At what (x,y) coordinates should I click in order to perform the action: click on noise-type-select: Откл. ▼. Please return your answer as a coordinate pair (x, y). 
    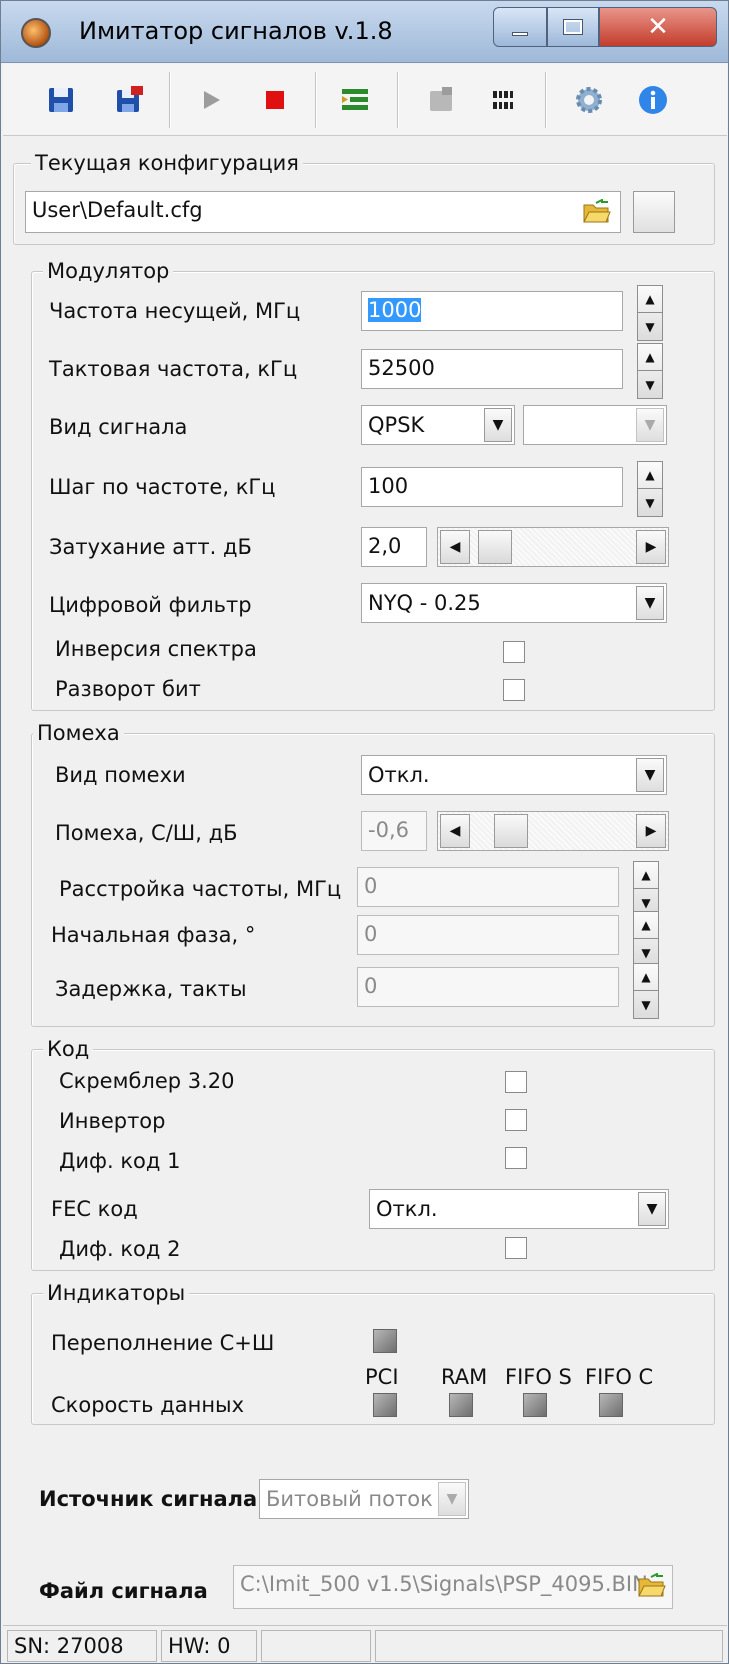
    Looking at the image, I should click on (514, 775).